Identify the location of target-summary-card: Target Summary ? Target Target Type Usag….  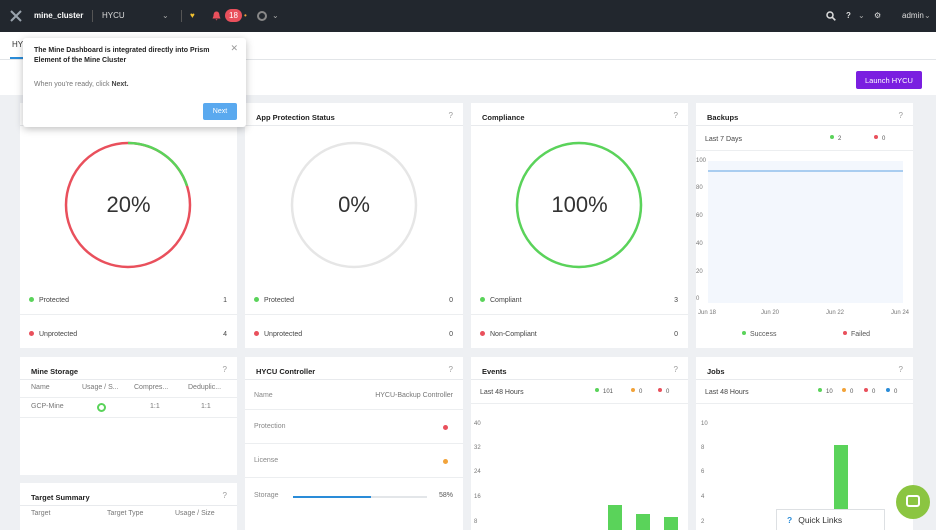
(128, 506).